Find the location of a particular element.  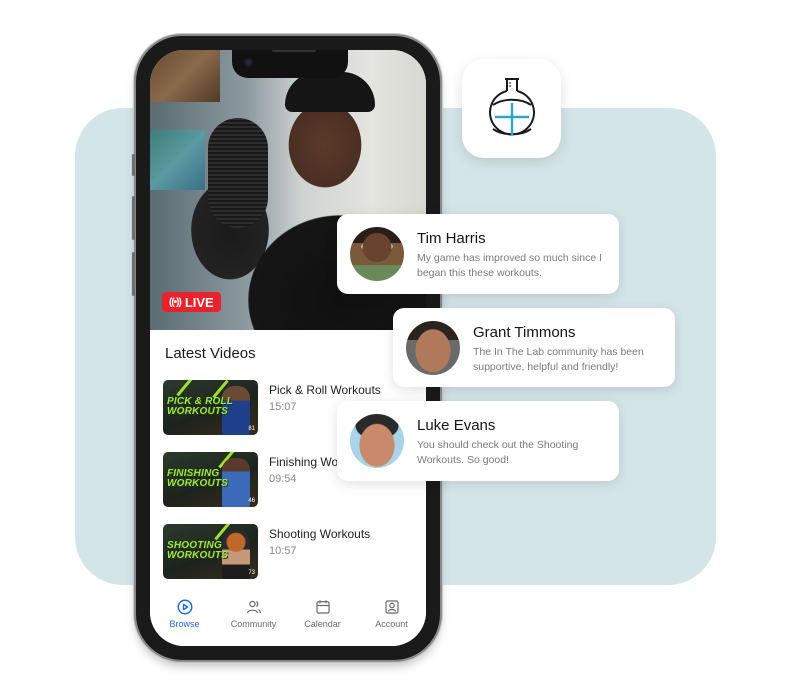

tab-label: Browse is located at coordinates (184, 624).